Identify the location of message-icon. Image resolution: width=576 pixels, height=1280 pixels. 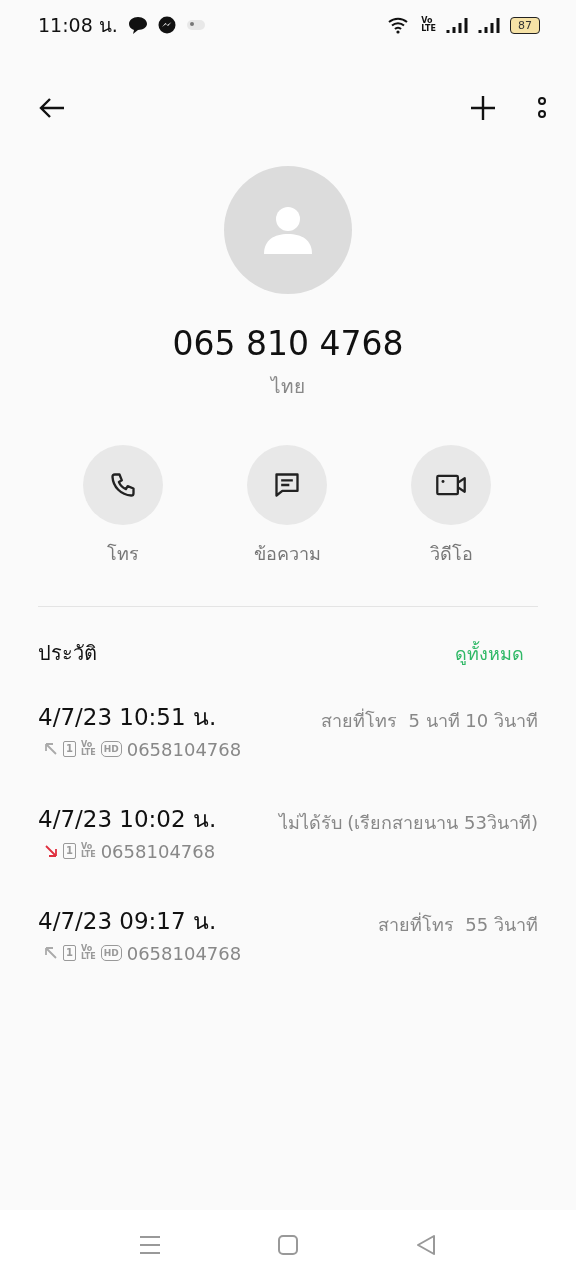
(287, 485).